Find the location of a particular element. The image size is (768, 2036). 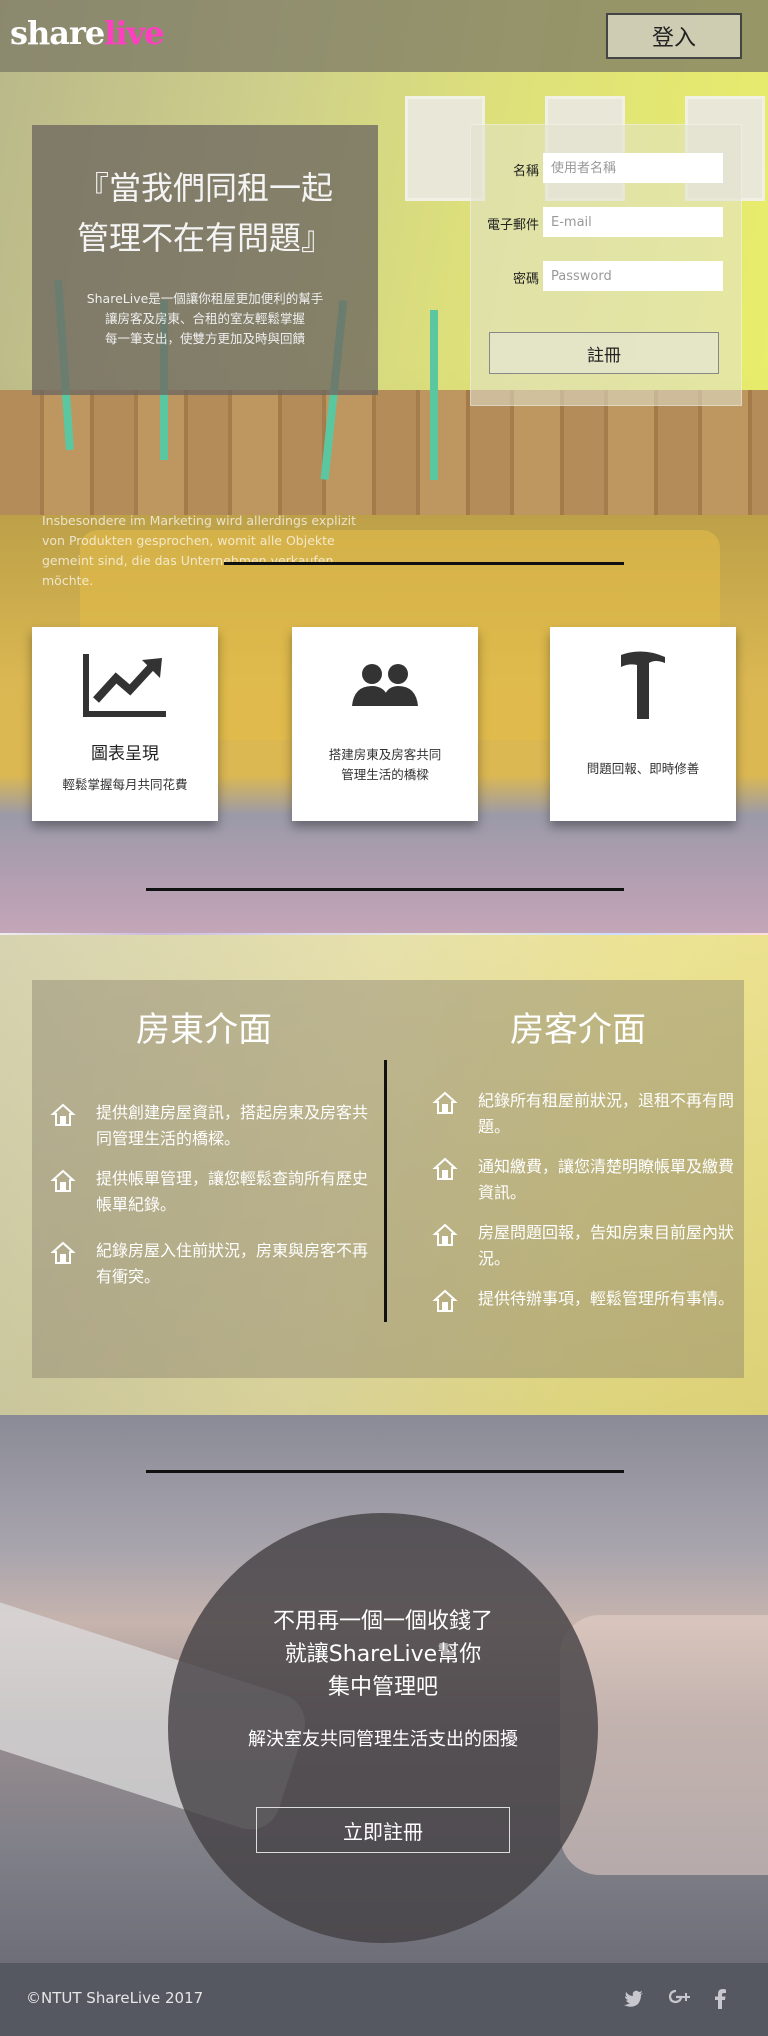

feature-card-chart: 圖表呈現 輕鬆掌握每月共同花費 is located at coordinates (125, 724).